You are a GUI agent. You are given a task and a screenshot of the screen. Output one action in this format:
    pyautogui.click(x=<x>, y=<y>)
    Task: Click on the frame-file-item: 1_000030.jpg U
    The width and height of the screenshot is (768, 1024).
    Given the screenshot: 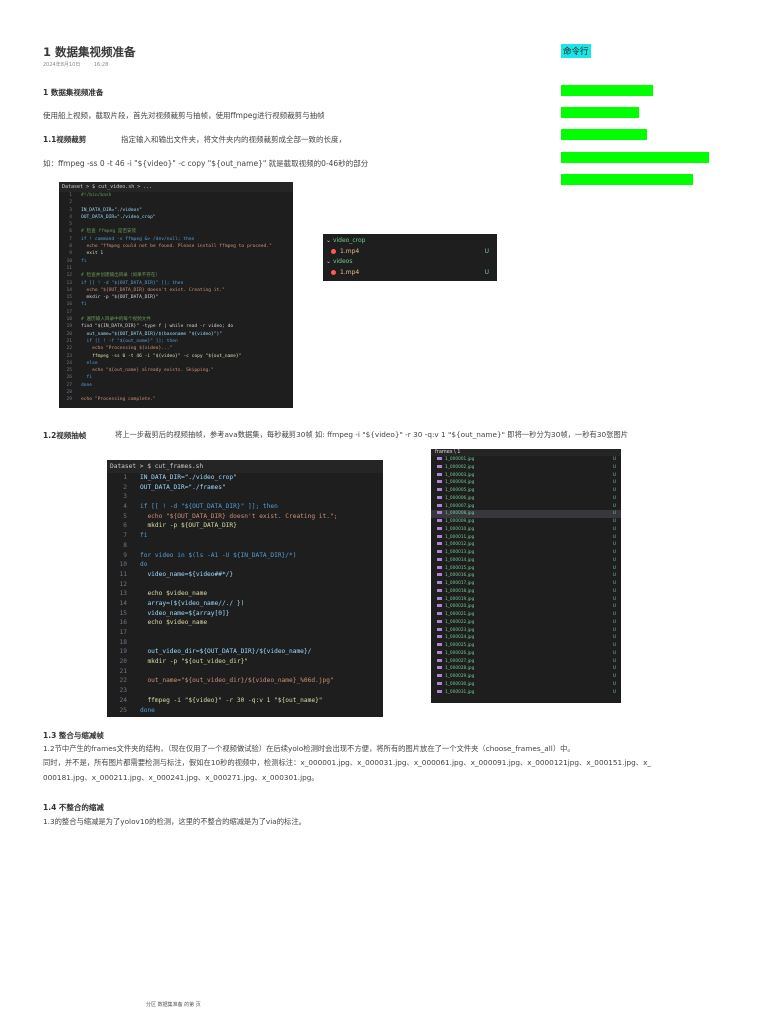 What is the action you would take?
    pyautogui.click(x=526, y=685)
    